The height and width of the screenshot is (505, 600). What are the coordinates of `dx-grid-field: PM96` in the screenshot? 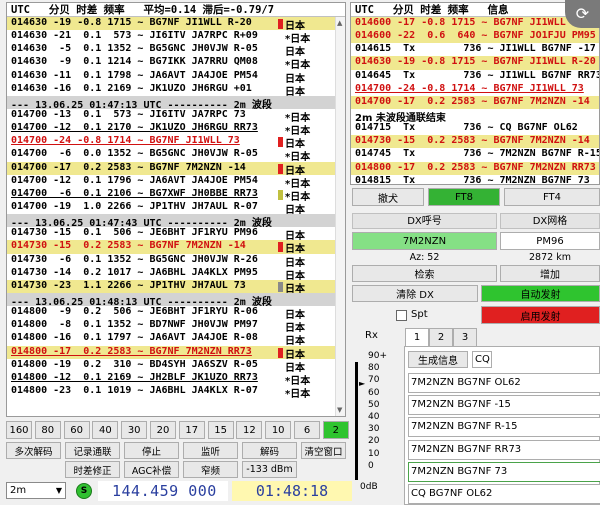 It's located at (550, 241).